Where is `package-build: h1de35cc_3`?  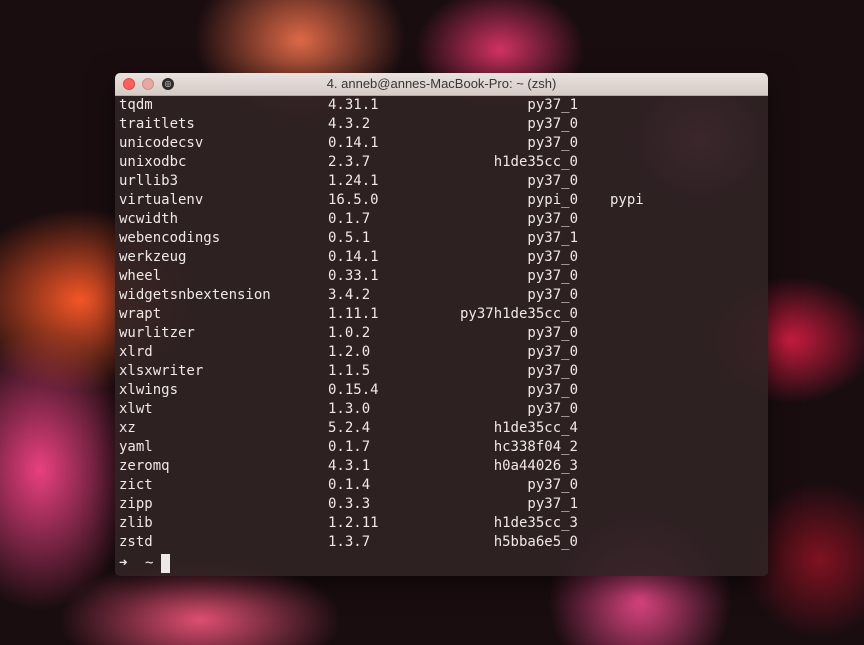
package-build: h1de35cc_3 is located at coordinates (535, 523).